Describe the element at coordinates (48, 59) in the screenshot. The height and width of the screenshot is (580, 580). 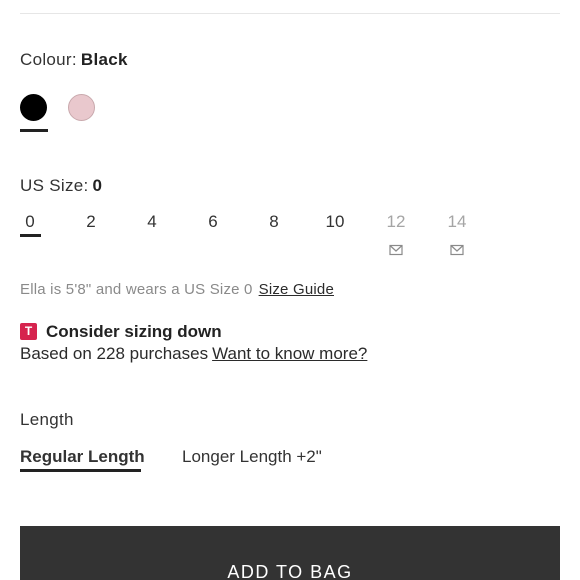
I see `colour-label-text: Colour:` at that location.